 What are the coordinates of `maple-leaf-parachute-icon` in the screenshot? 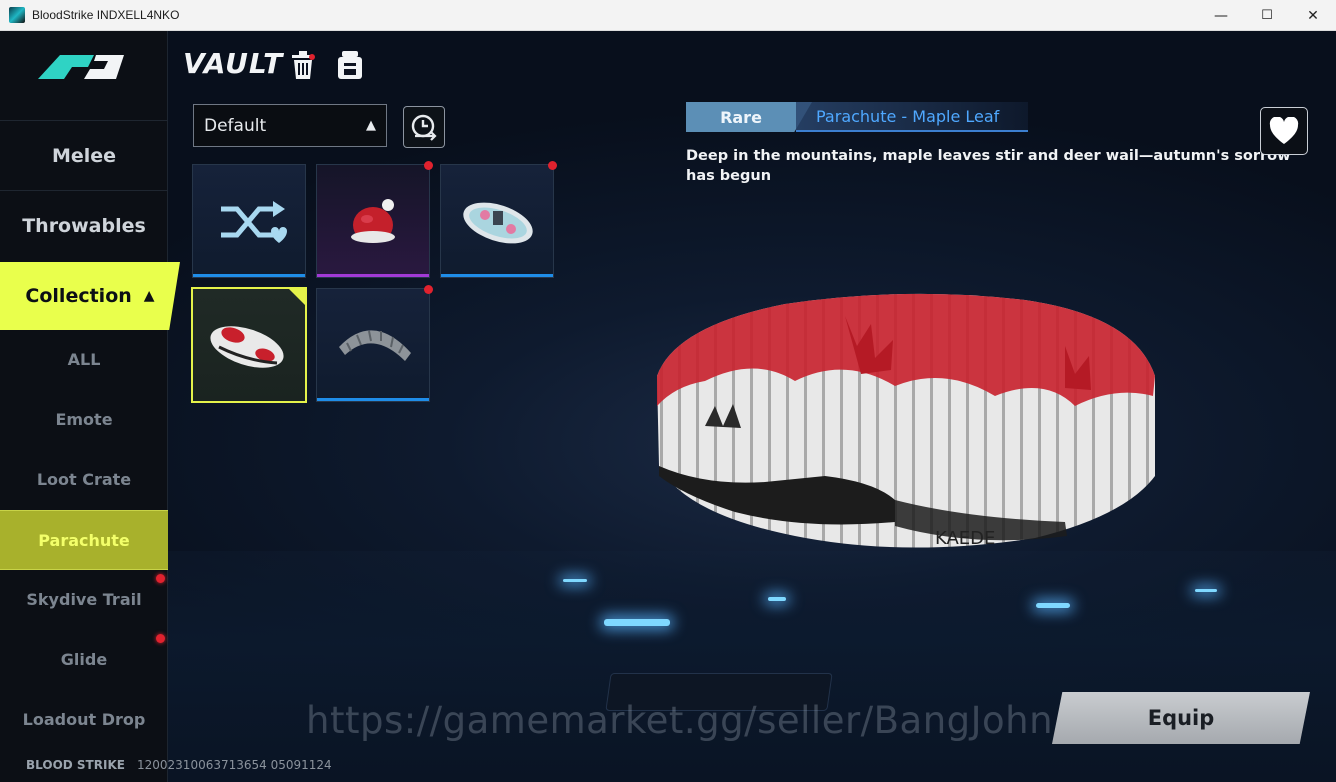 It's located at (247, 347).